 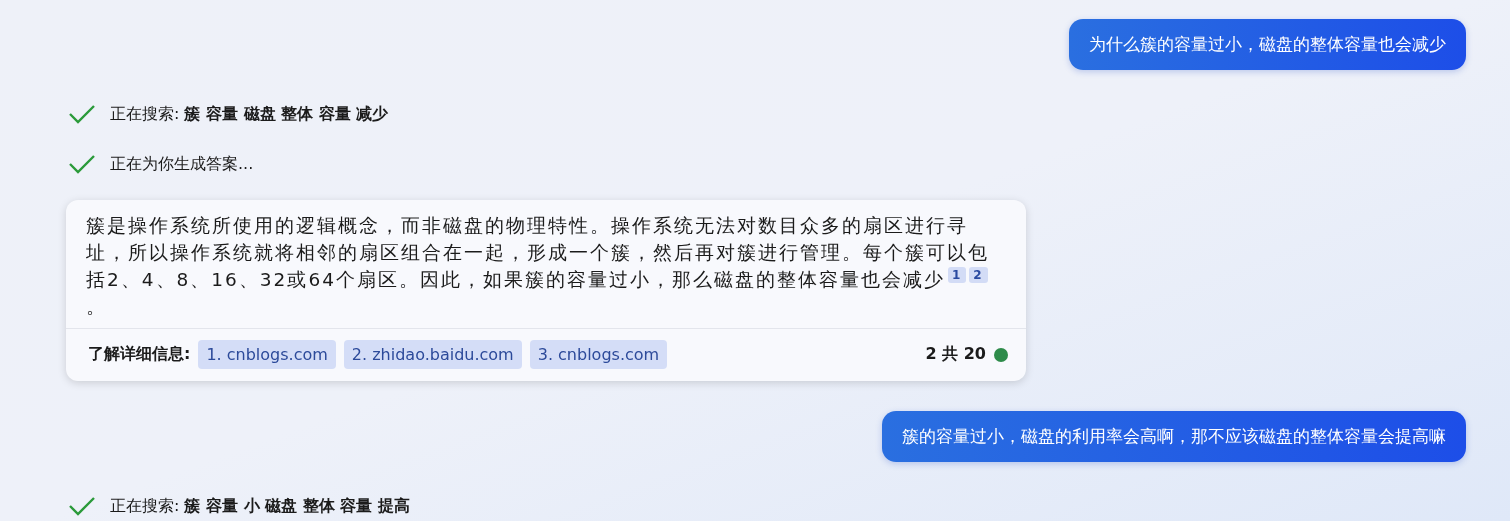 What do you see at coordinates (978, 274) in the screenshot?
I see `citation-link: 2` at bounding box center [978, 274].